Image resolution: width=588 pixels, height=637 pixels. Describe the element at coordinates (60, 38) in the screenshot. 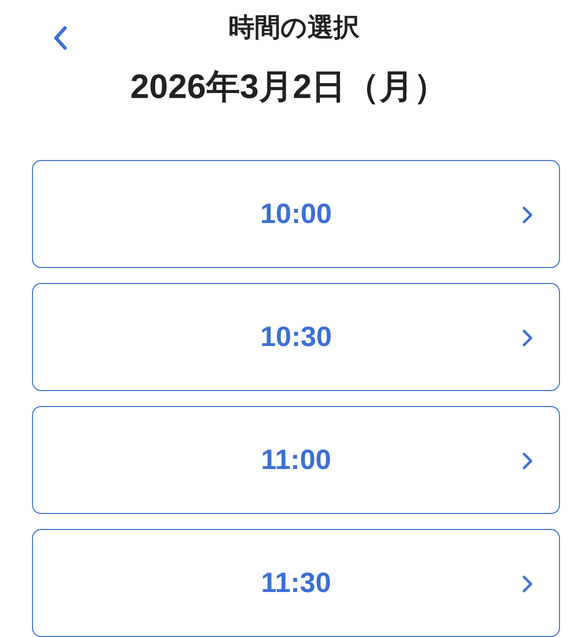

I see `back-icon` at that location.